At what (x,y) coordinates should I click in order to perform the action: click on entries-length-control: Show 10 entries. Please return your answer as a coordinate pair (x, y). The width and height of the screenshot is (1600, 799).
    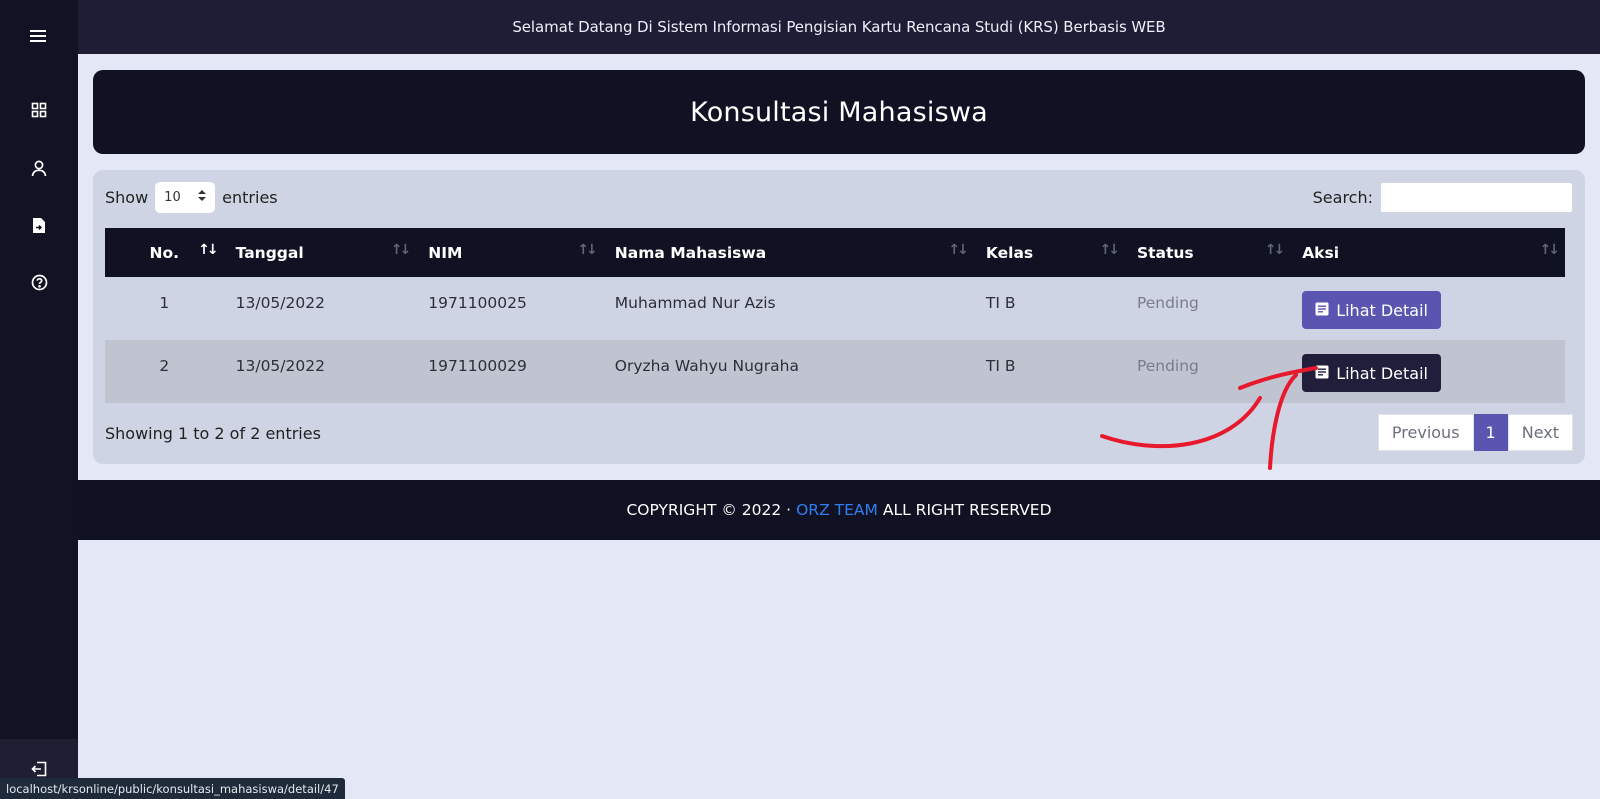
    Looking at the image, I should click on (191, 197).